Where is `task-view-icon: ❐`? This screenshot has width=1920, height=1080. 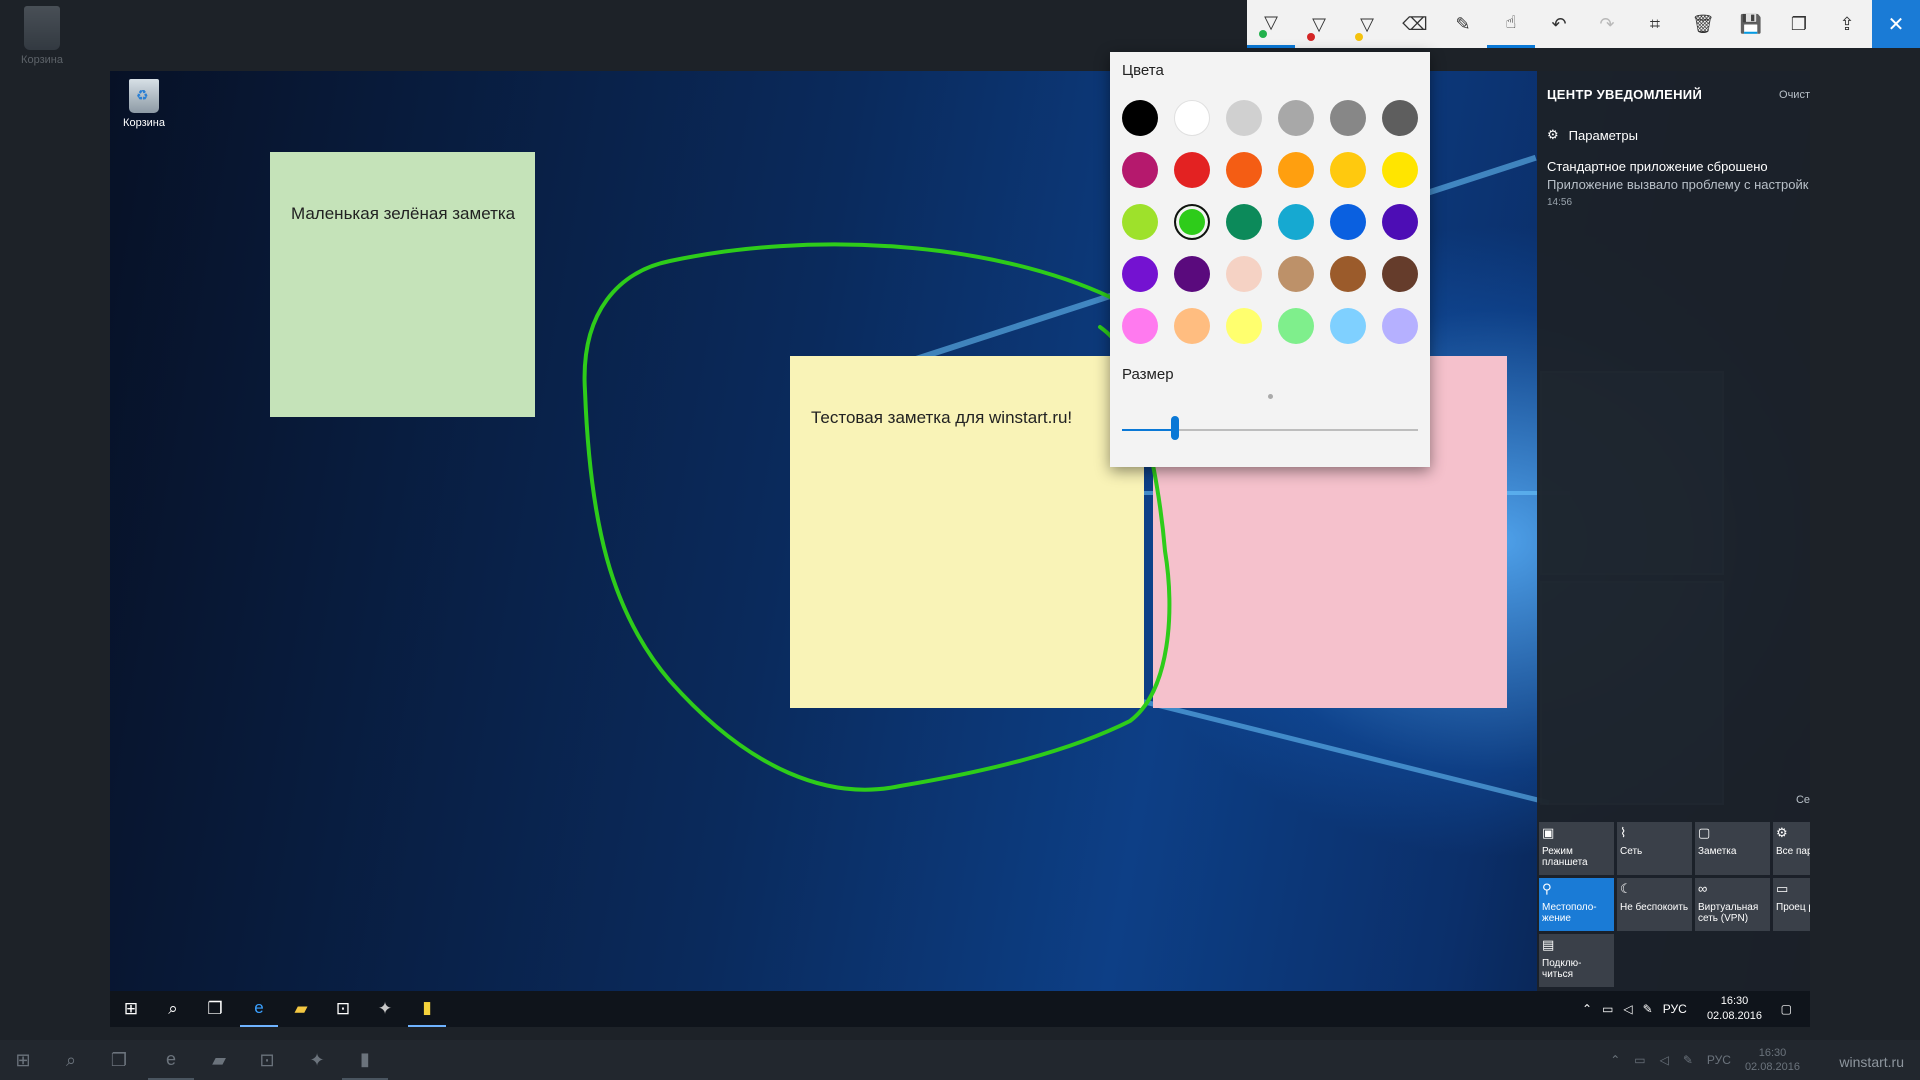
task-view-icon: ❐ is located at coordinates (215, 1008).